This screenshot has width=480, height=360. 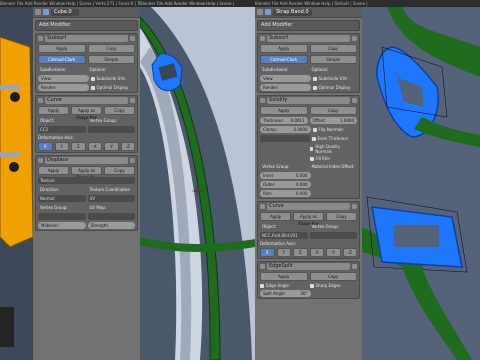 I want to click on texture-field: Texture, so click(x=86, y=180).